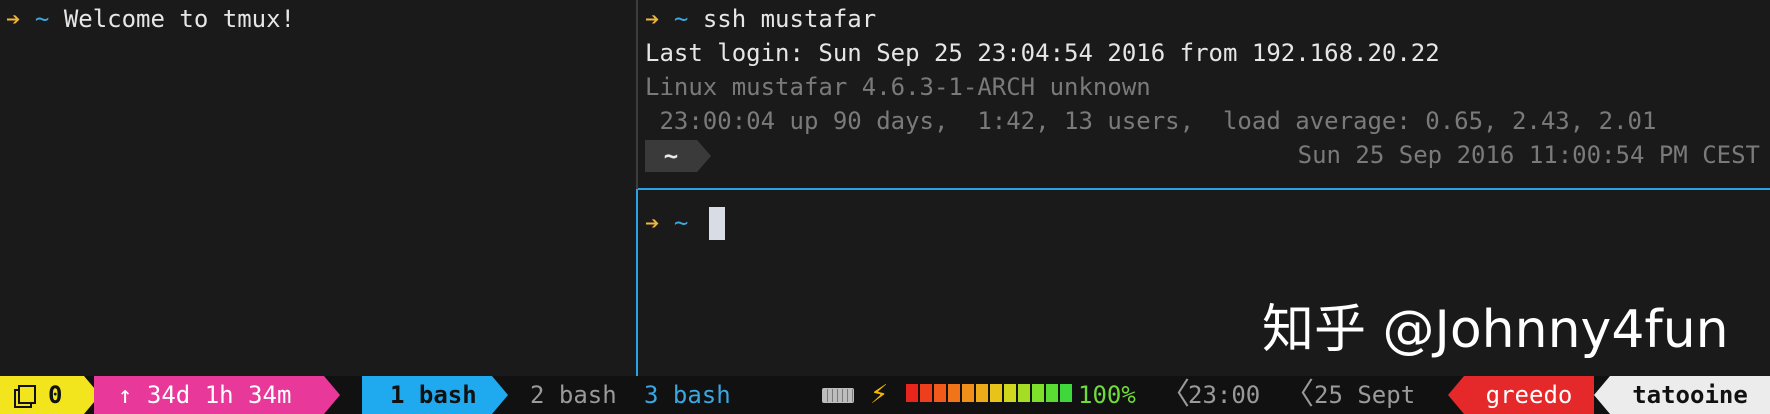 This screenshot has height=414, width=1770. I want to click on left-pane-welcome-line: ➔ ~ Welcome to tmux!, so click(150, 19).